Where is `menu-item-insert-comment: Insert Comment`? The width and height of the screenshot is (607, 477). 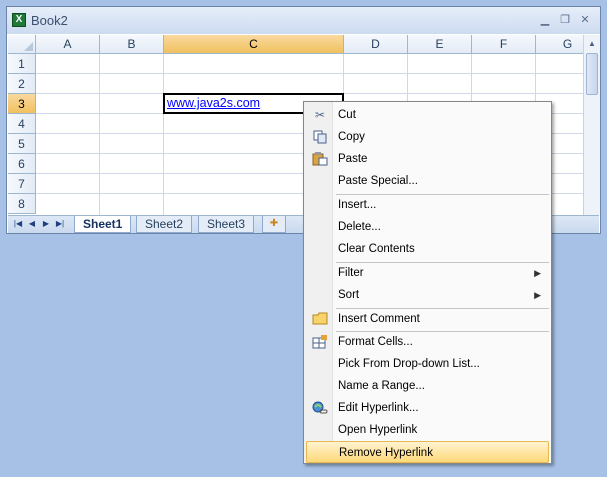 menu-item-insert-comment: Insert Comment is located at coordinates (427, 319).